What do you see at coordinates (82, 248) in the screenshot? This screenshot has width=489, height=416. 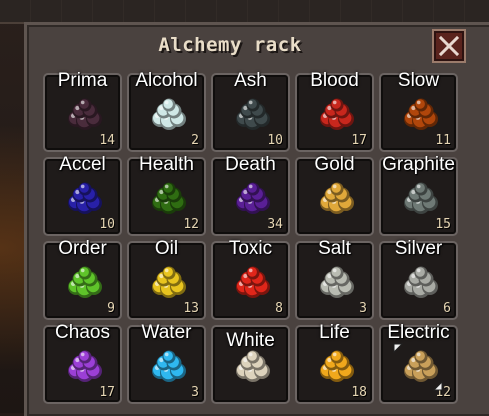 I see `item-label: Order` at bounding box center [82, 248].